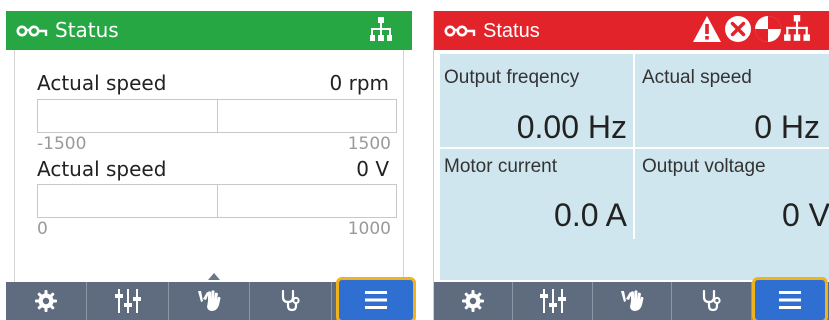 The height and width of the screenshot is (320, 829). Describe the element at coordinates (369, 229) in the screenshot. I see `bar-max-label: 1000` at that location.